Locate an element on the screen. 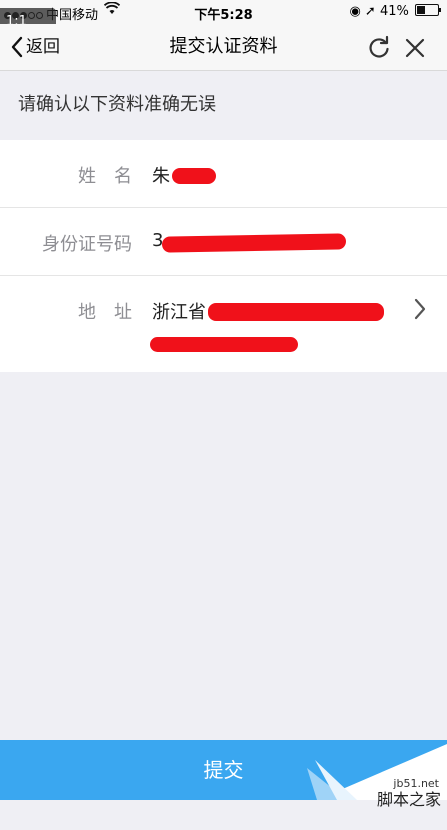 The height and width of the screenshot is (830, 447). back-button: 返回 is located at coordinates (35, 47).